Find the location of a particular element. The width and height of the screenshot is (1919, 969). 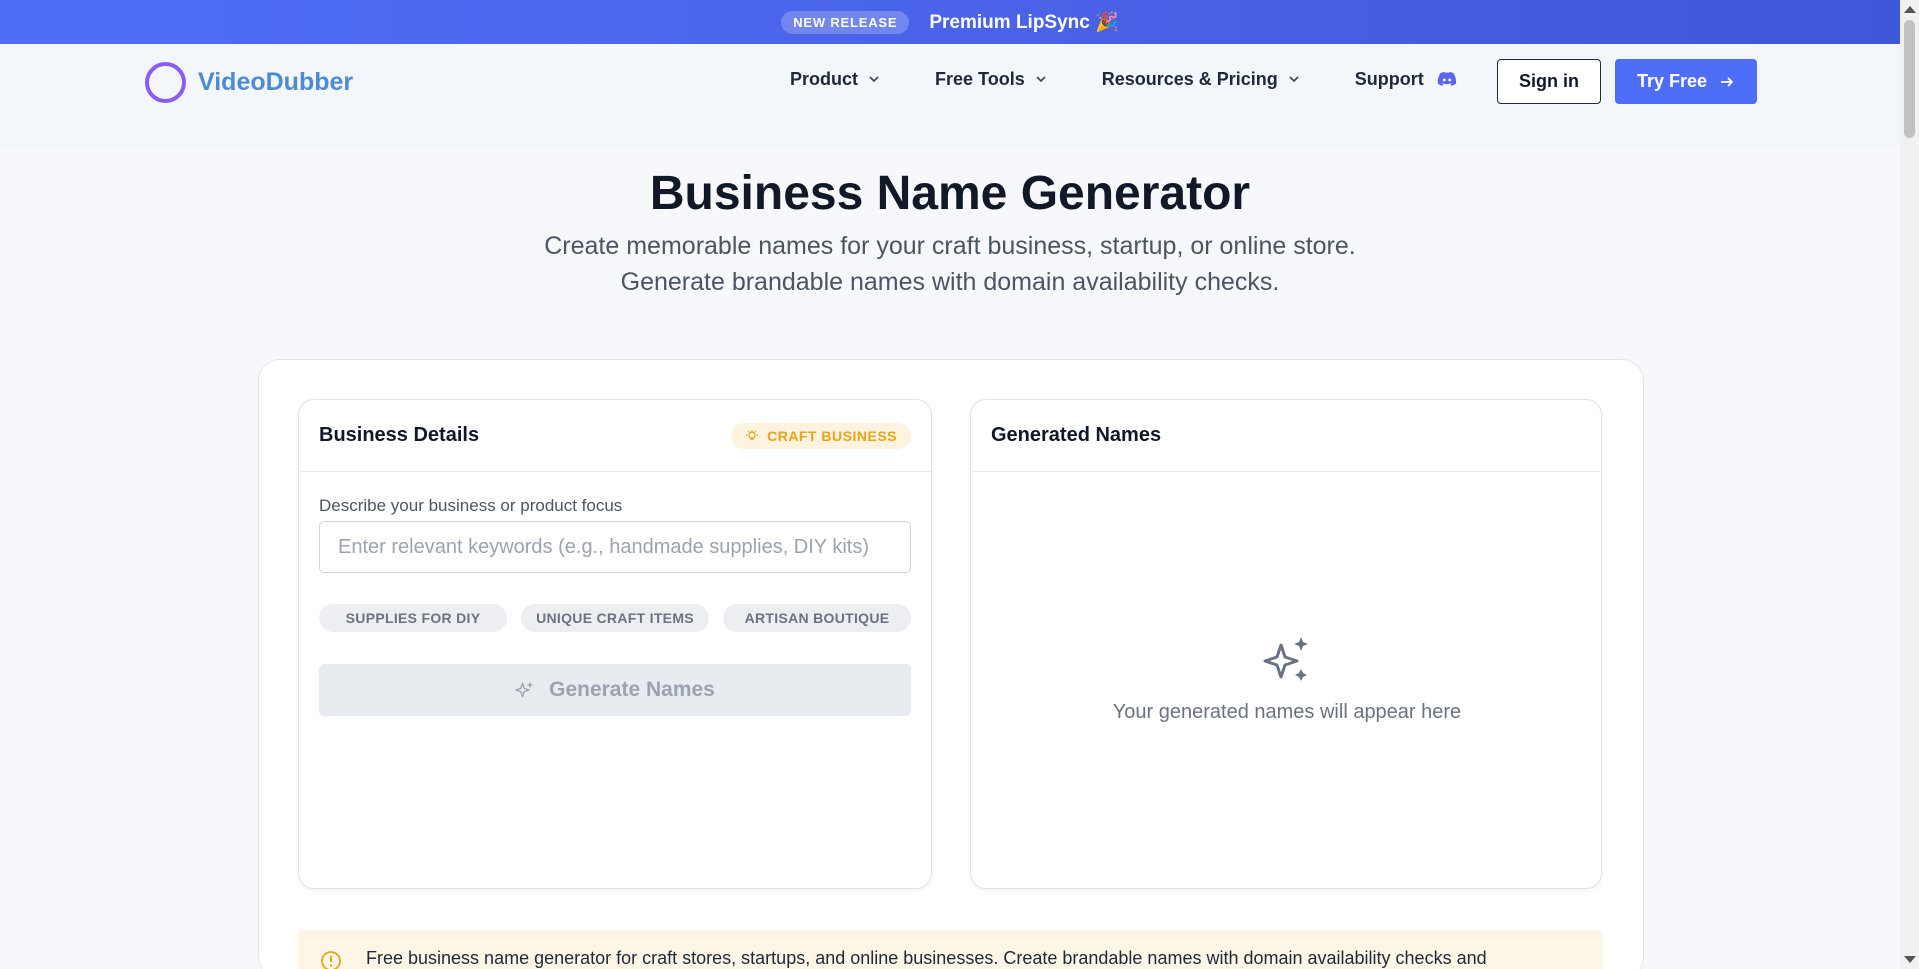

try-free-label: Try Free is located at coordinates (1672, 81).